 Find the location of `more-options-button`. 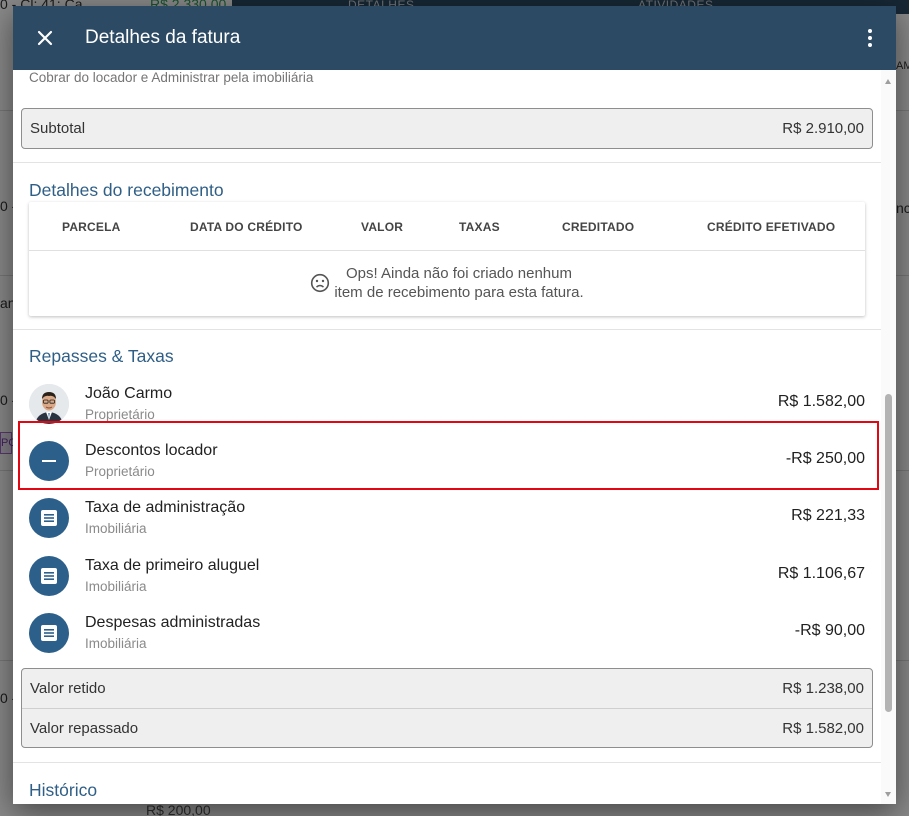

more-options-button is located at coordinates (870, 38).